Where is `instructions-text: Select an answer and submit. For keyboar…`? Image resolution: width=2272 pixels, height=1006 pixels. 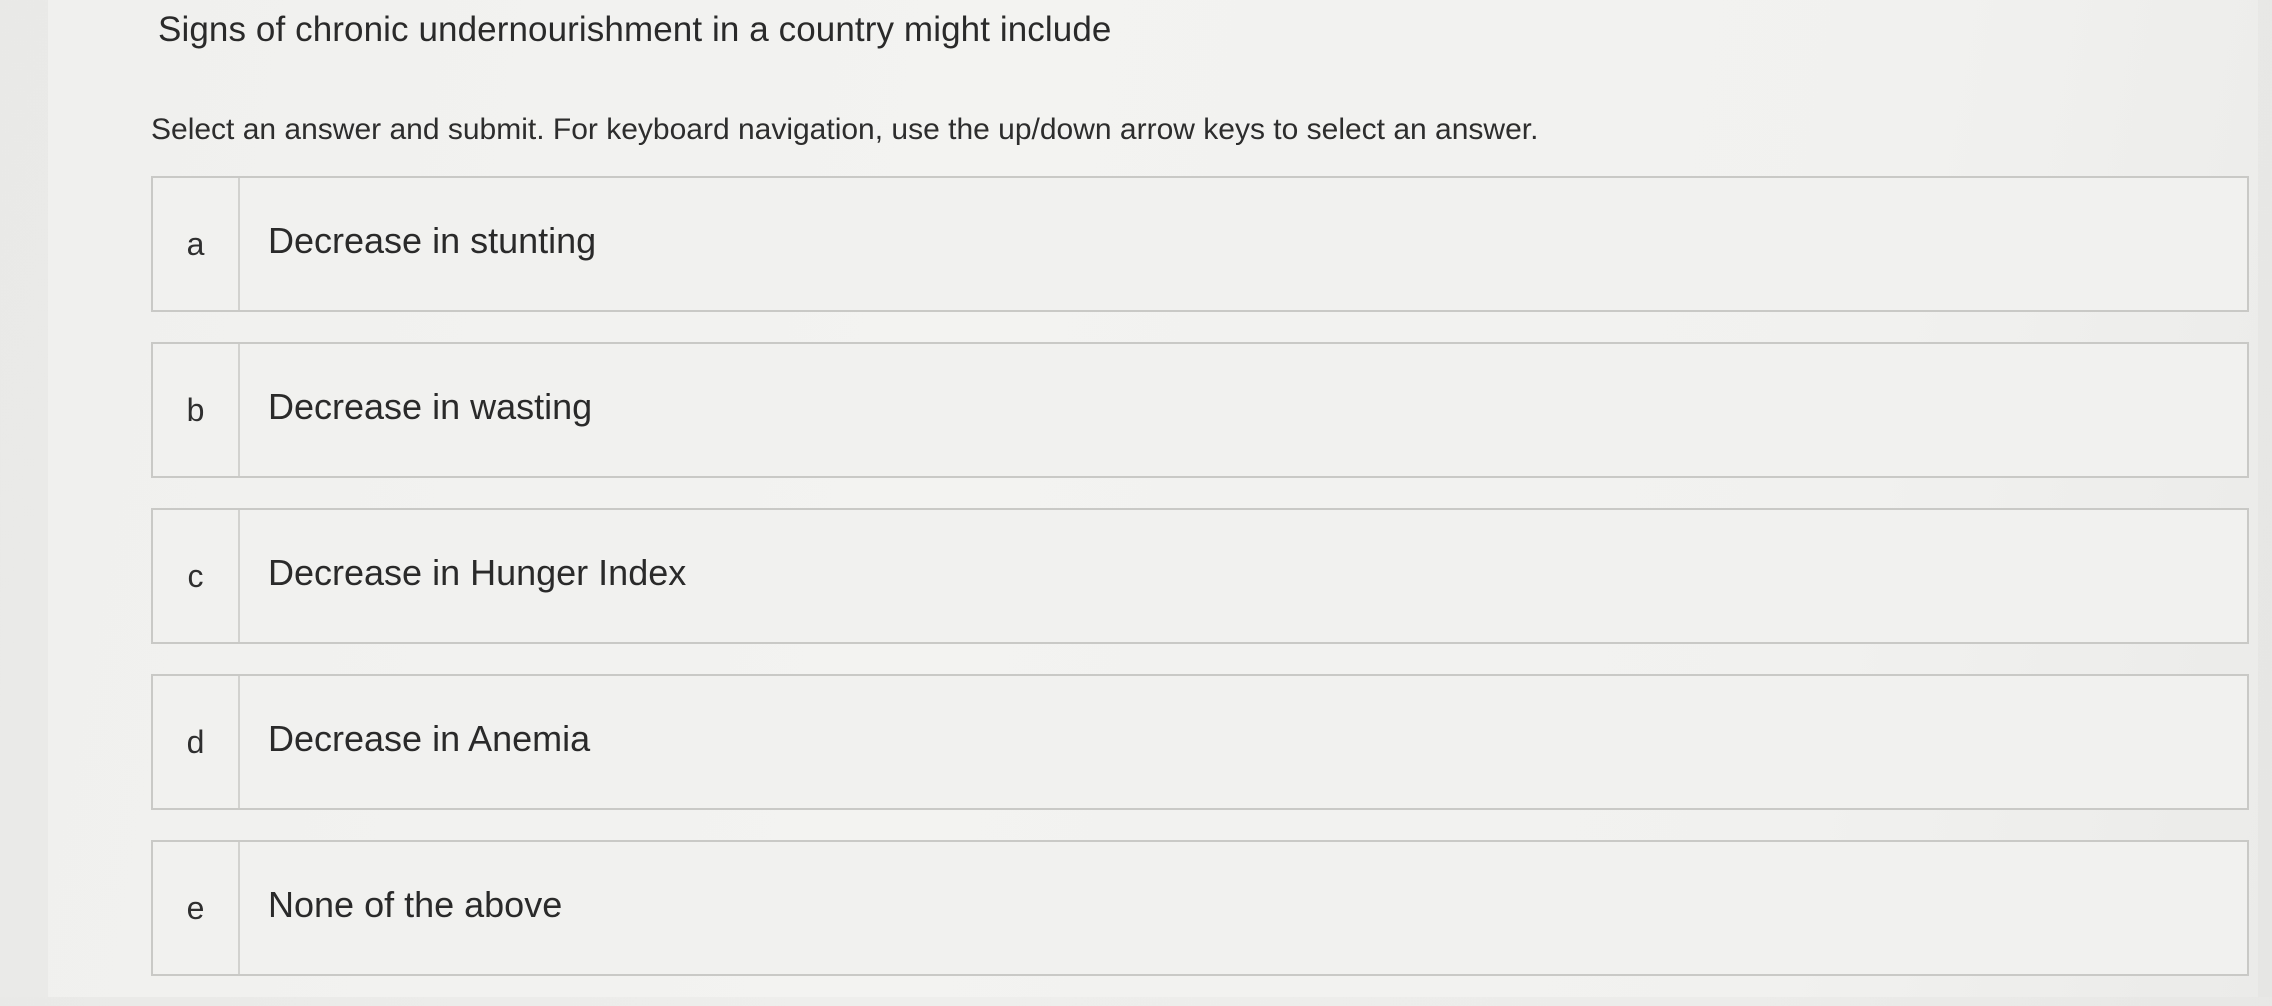
instructions-text: Select an answer and submit. For keyboar… is located at coordinates (845, 129).